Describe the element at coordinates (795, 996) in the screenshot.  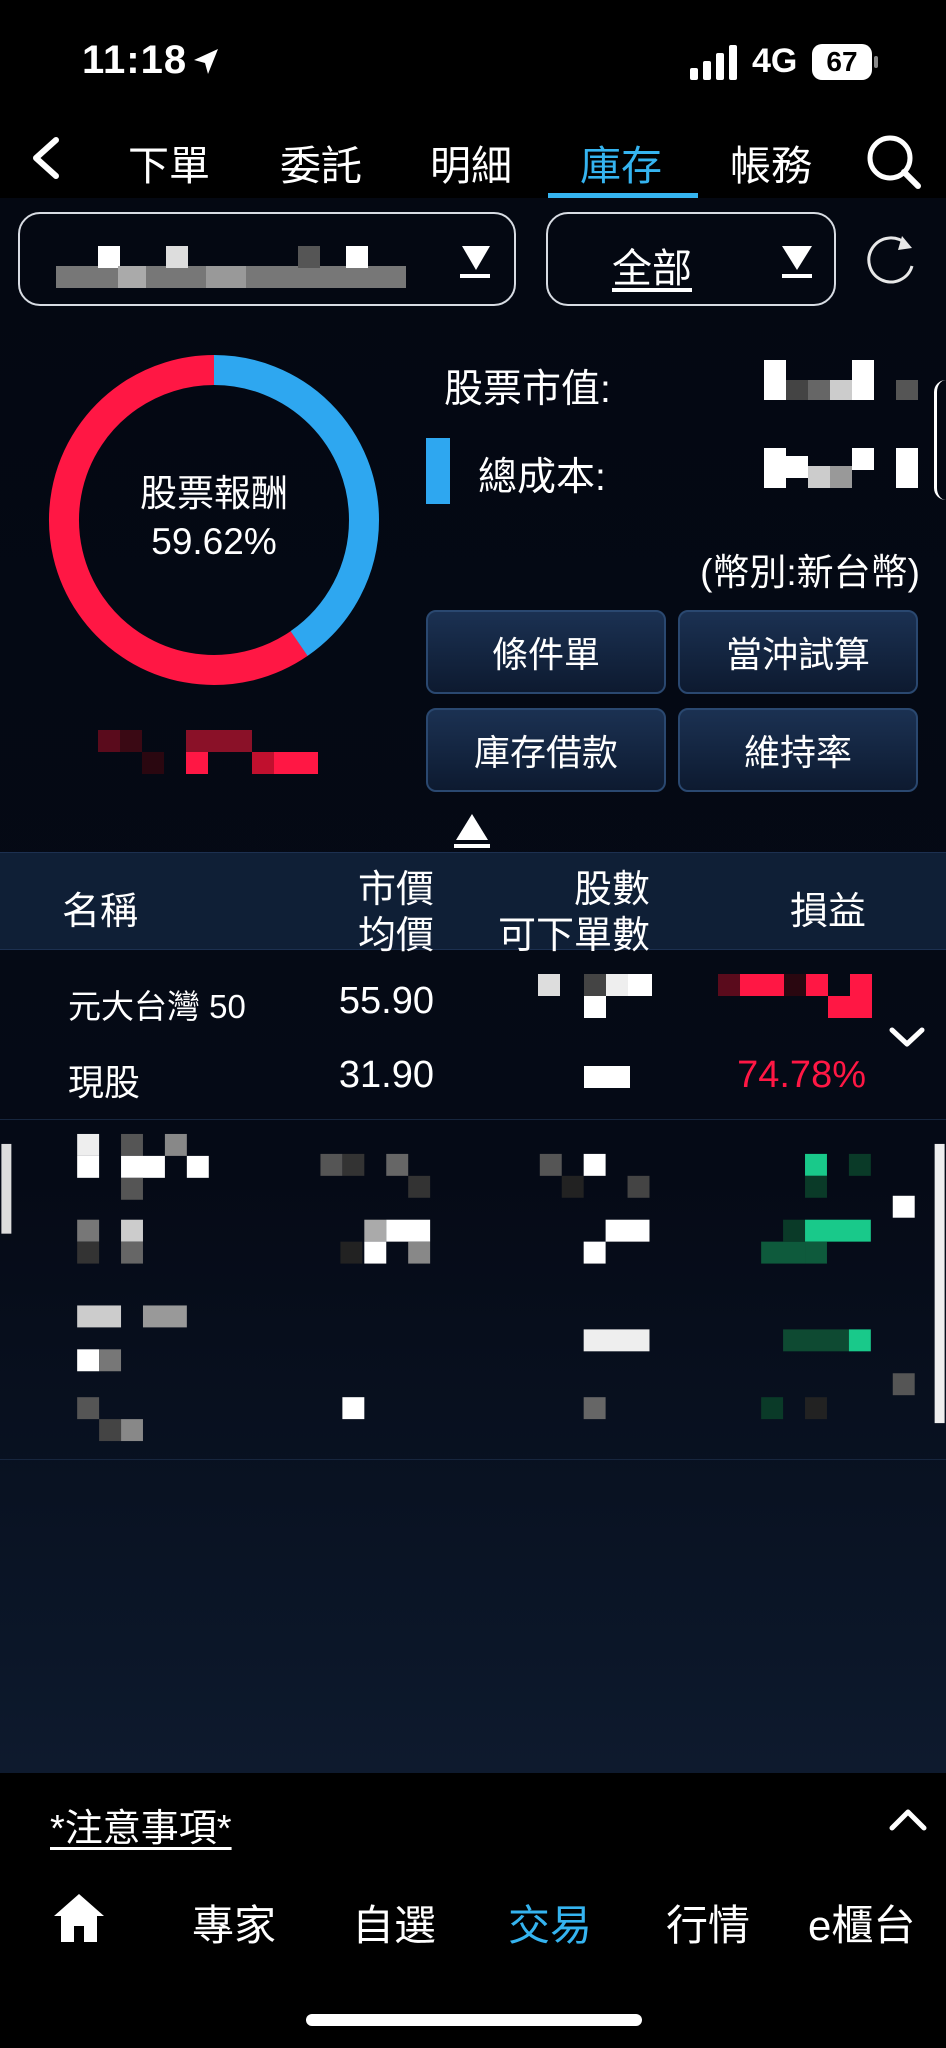
I see `row-pnl-redacted` at that location.